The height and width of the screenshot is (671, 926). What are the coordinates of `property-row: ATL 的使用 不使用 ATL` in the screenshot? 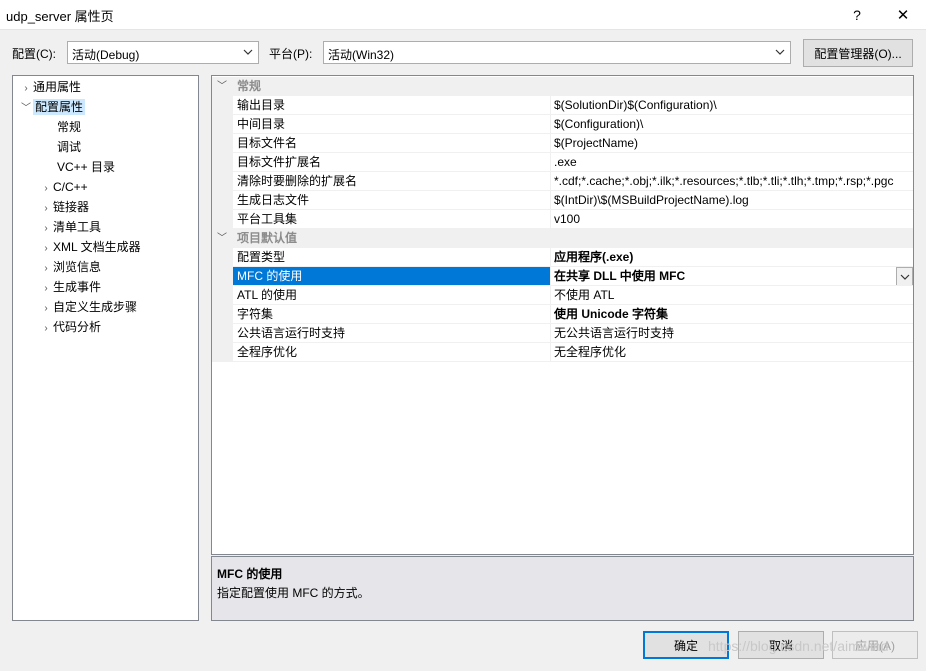 It's located at (562, 295).